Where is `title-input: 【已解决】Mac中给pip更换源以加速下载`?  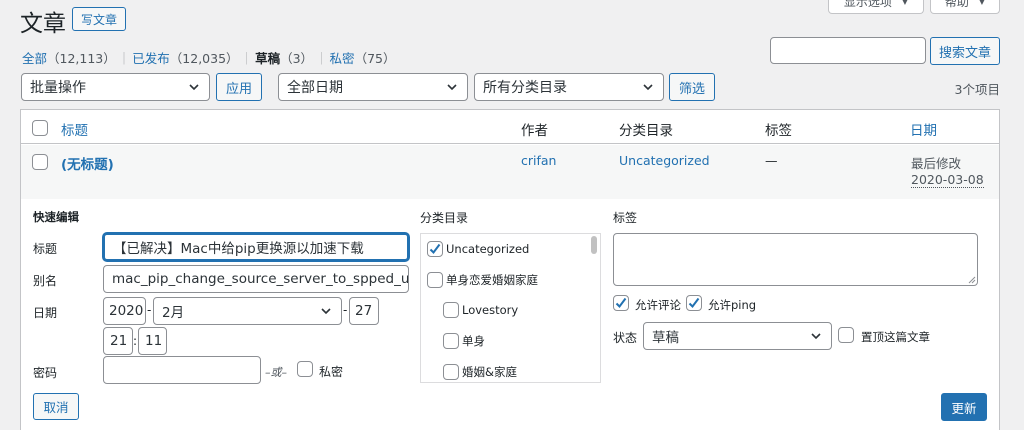
title-input: 【已解决】Mac中给pip更换源以加速下载 is located at coordinates (256, 247).